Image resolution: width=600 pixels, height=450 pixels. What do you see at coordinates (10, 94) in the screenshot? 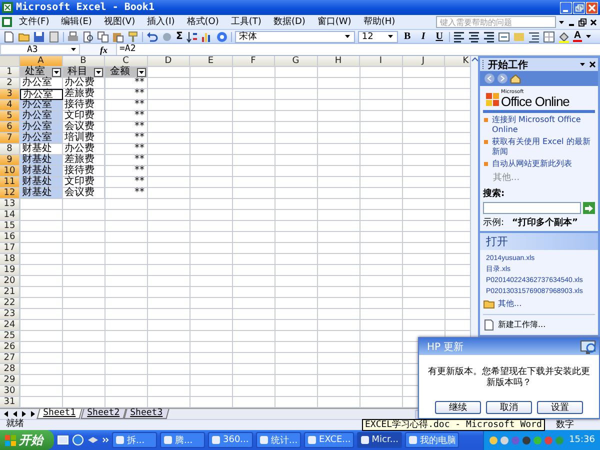
I see `row-header: 3` at bounding box center [10, 94].